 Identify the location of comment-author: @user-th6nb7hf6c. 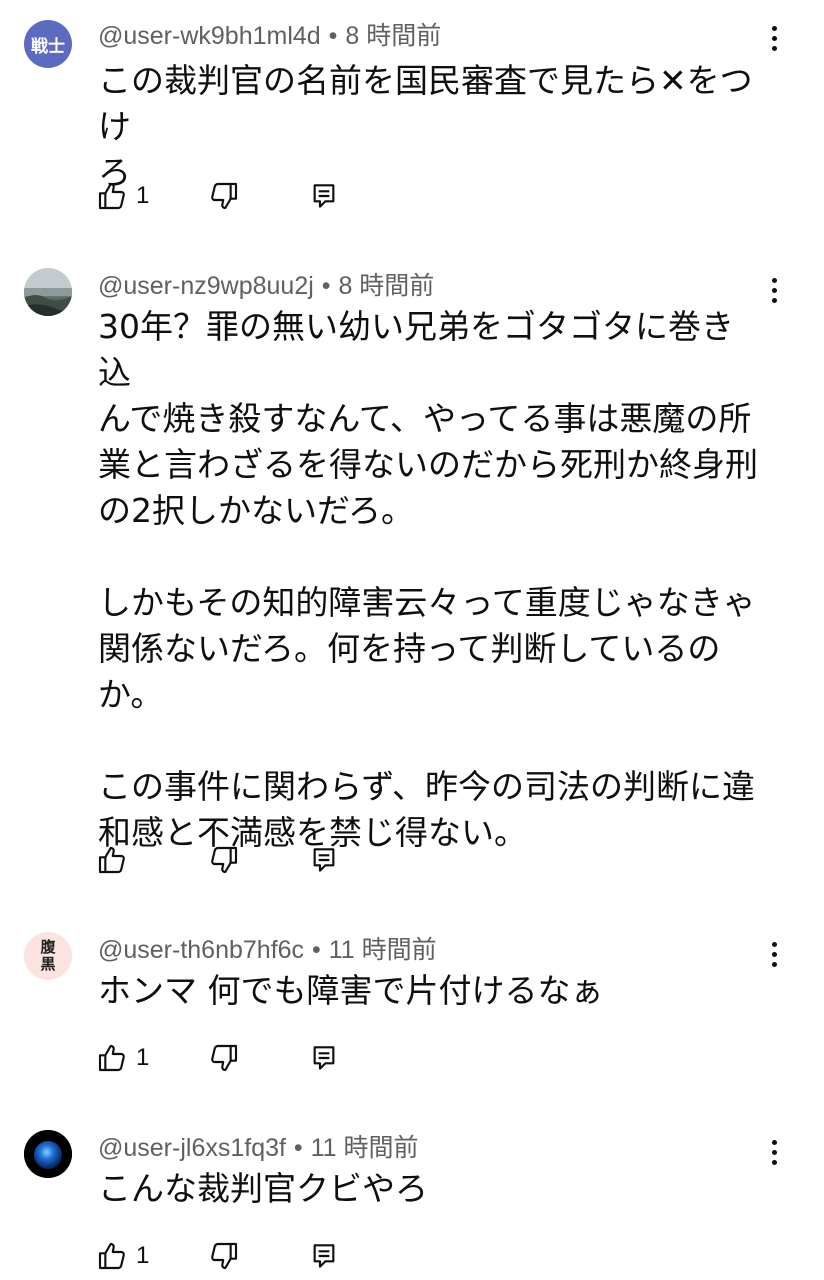
(201, 950).